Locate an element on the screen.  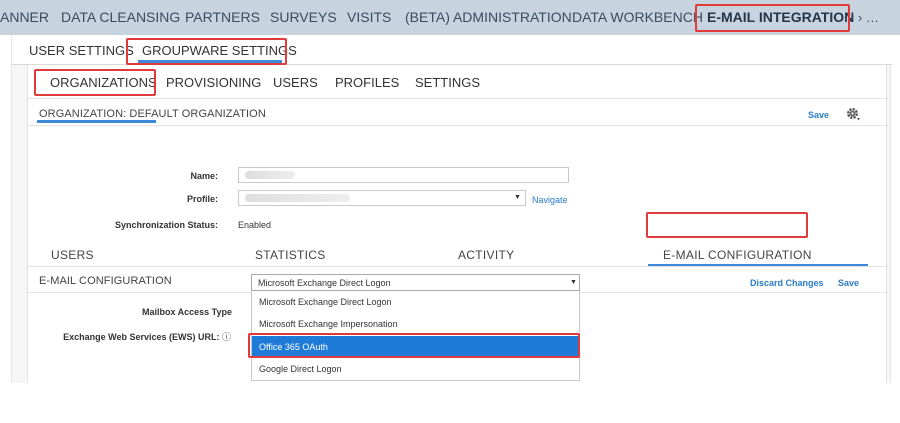
nav-item-partners: PARTNERS is located at coordinates (222, 17).